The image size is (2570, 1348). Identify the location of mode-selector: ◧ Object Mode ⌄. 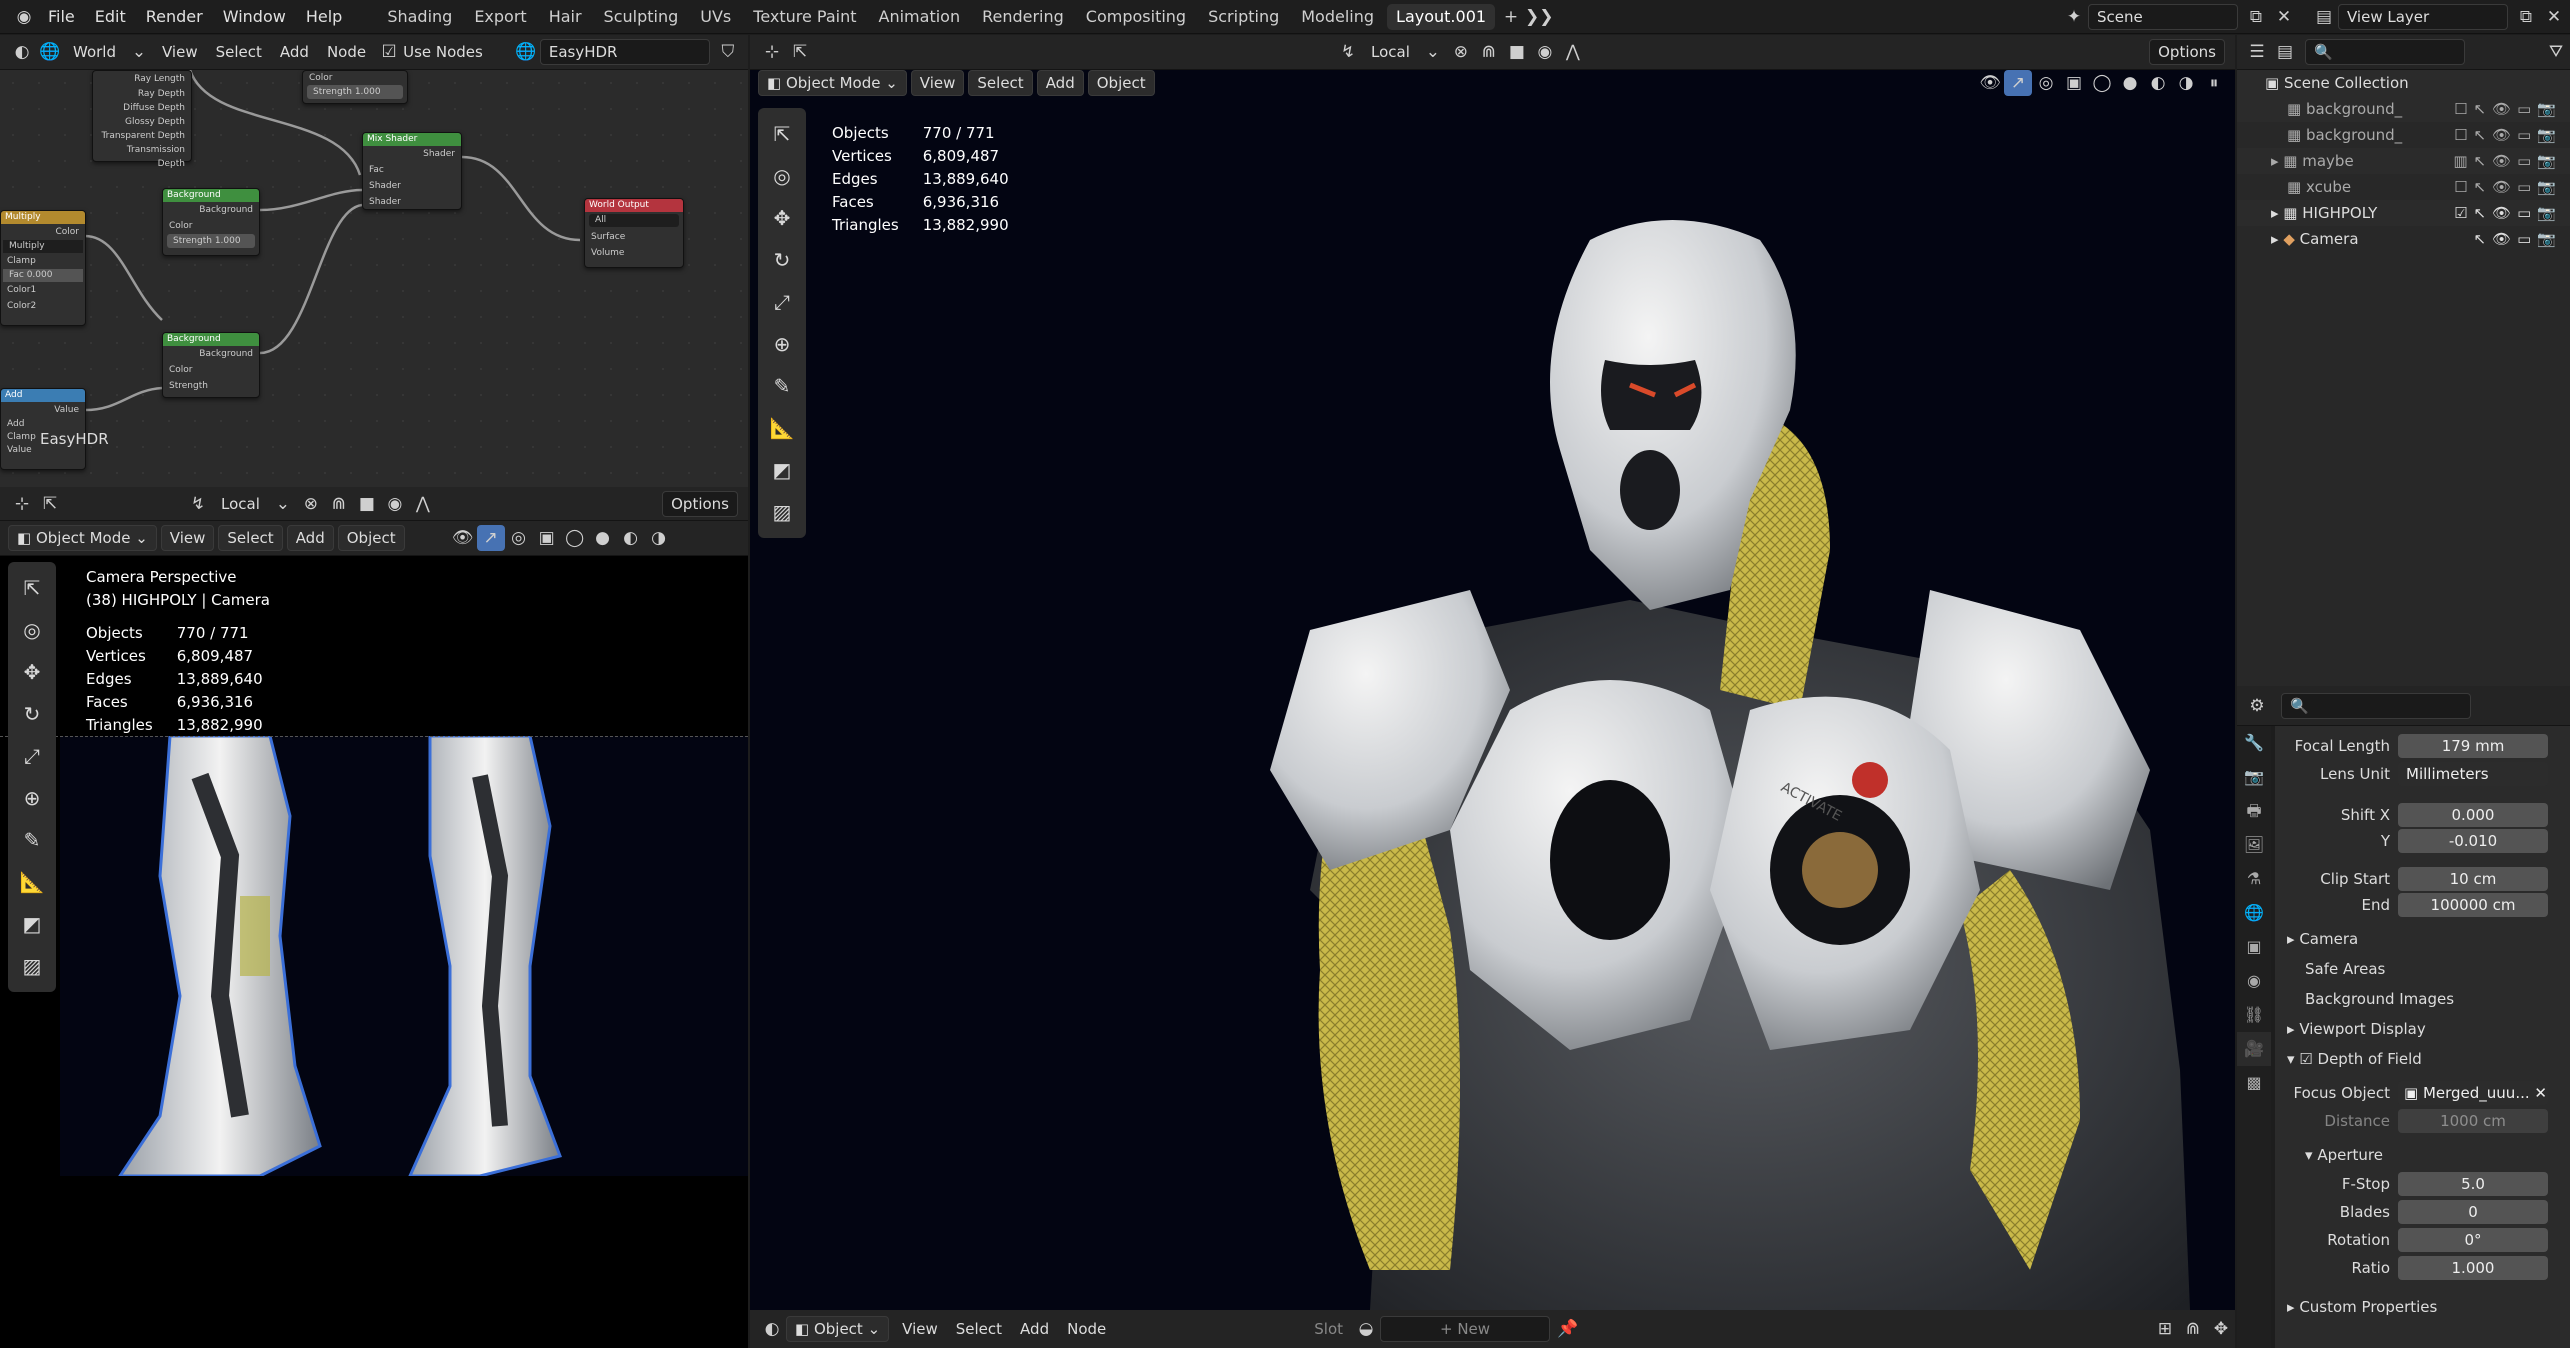
(832, 83).